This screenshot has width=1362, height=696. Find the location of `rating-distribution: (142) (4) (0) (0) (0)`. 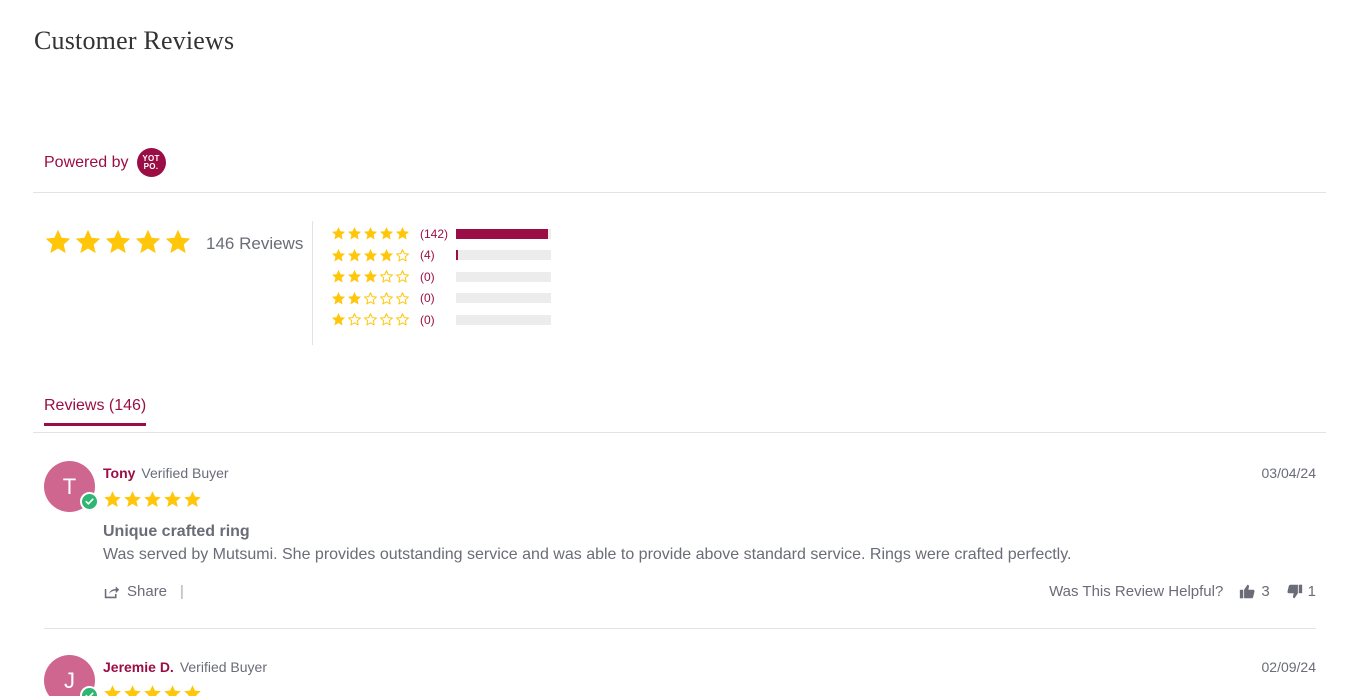

rating-distribution: (142) (4) (0) (0) (0) is located at coordinates (441, 277).